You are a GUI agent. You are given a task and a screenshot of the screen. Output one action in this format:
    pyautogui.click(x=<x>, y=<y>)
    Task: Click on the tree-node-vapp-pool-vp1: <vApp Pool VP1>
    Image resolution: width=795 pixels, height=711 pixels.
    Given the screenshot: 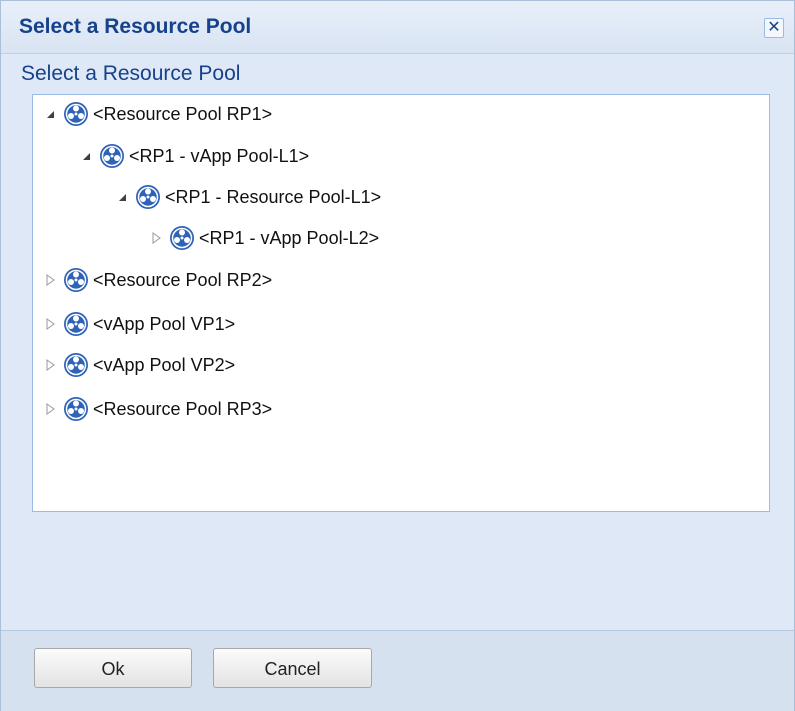 What is the action you would take?
    pyautogui.click(x=139, y=324)
    